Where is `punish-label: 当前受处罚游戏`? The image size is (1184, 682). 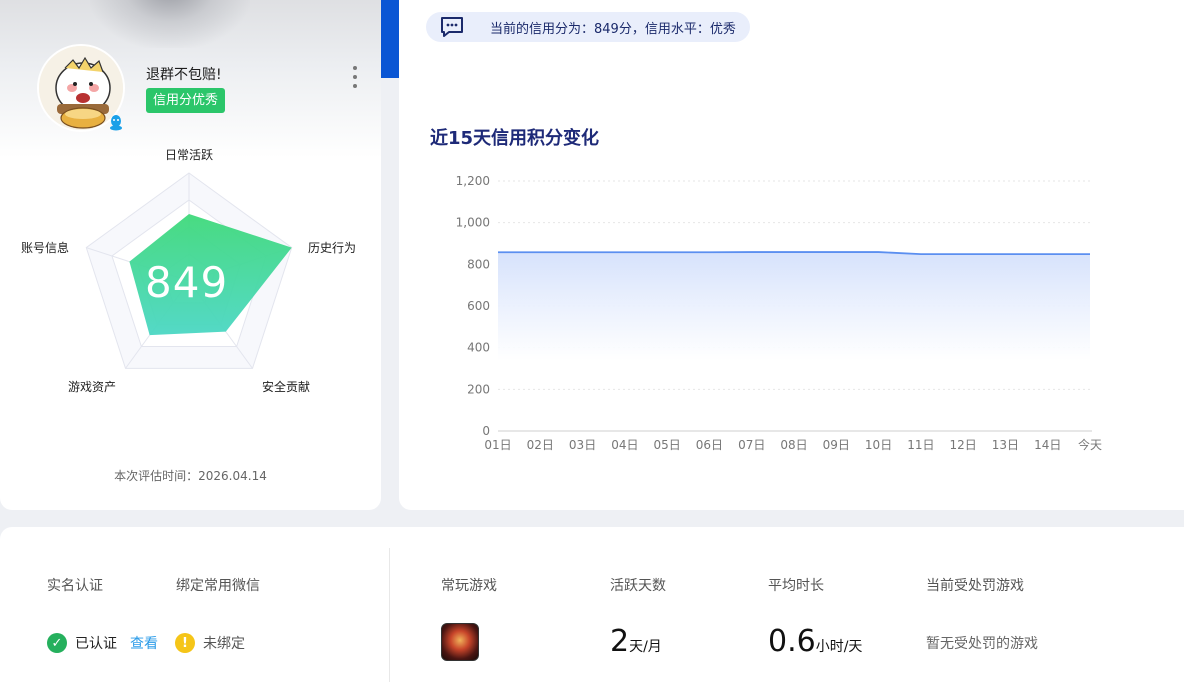
punish-label: 当前受处罚游戏 is located at coordinates (975, 586).